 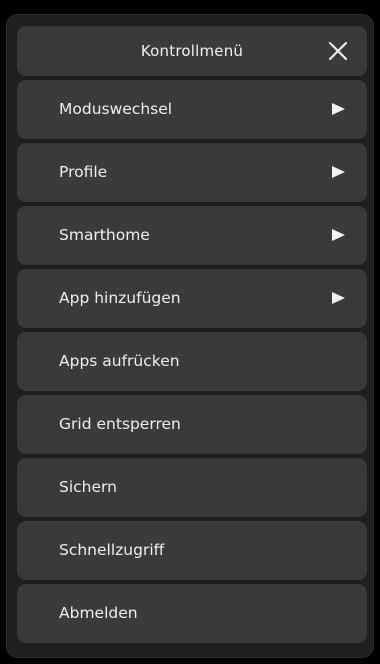 What do you see at coordinates (192, 613) in the screenshot?
I see `menu-item-abmelden: Abmelden` at bounding box center [192, 613].